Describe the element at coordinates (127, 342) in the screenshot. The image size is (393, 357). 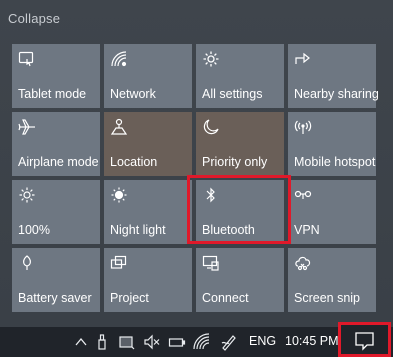
I see `storage-icon` at that location.